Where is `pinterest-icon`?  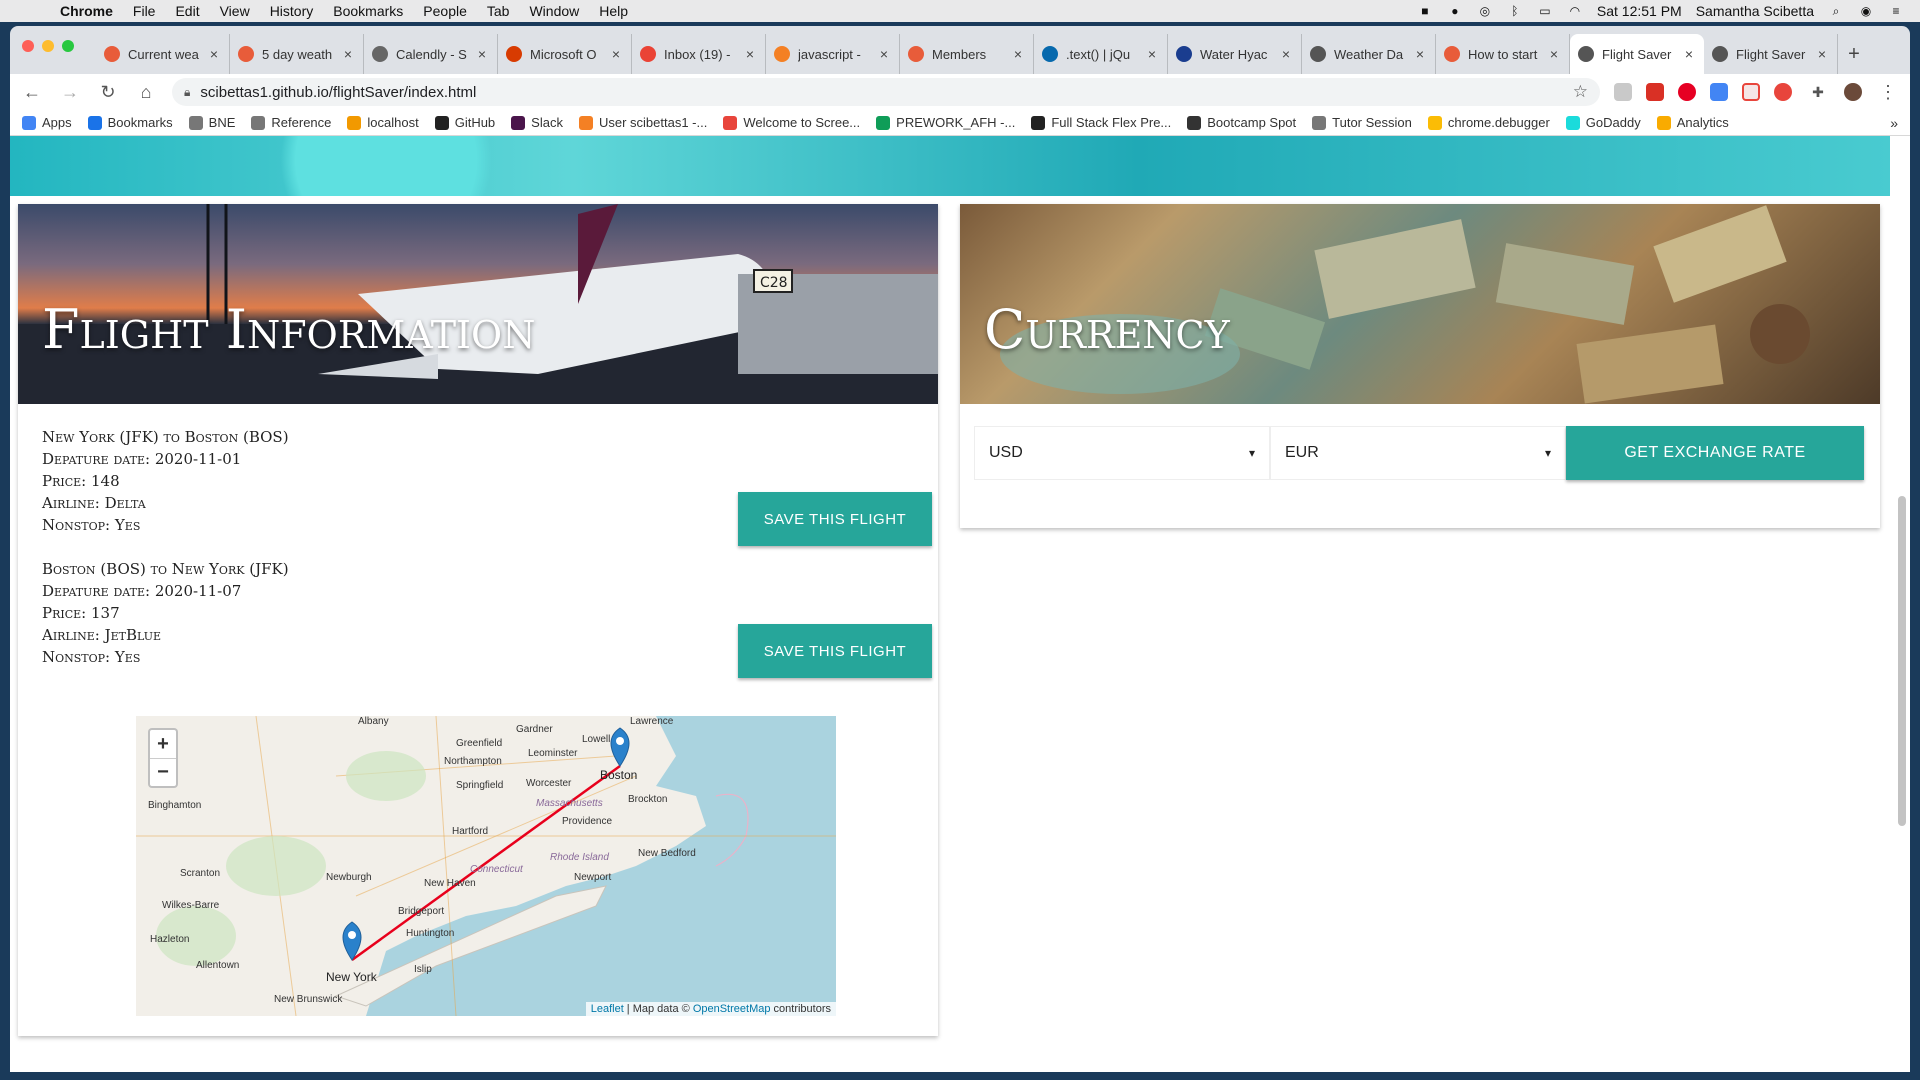 pinterest-icon is located at coordinates (1687, 92).